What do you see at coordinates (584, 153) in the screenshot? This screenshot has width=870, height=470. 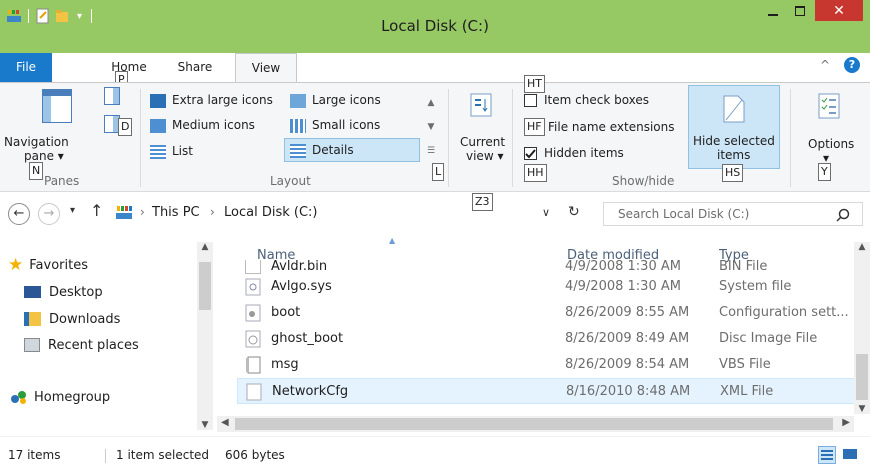 I see `hidden-items-label: Hidden items` at bounding box center [584, 153].